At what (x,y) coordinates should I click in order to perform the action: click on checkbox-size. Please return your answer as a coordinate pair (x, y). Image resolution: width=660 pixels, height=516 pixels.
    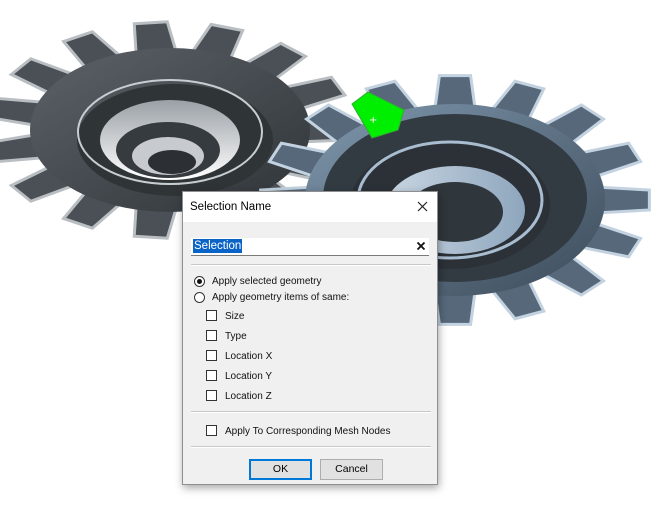
    Looking at the image, I should click on (211, 315).